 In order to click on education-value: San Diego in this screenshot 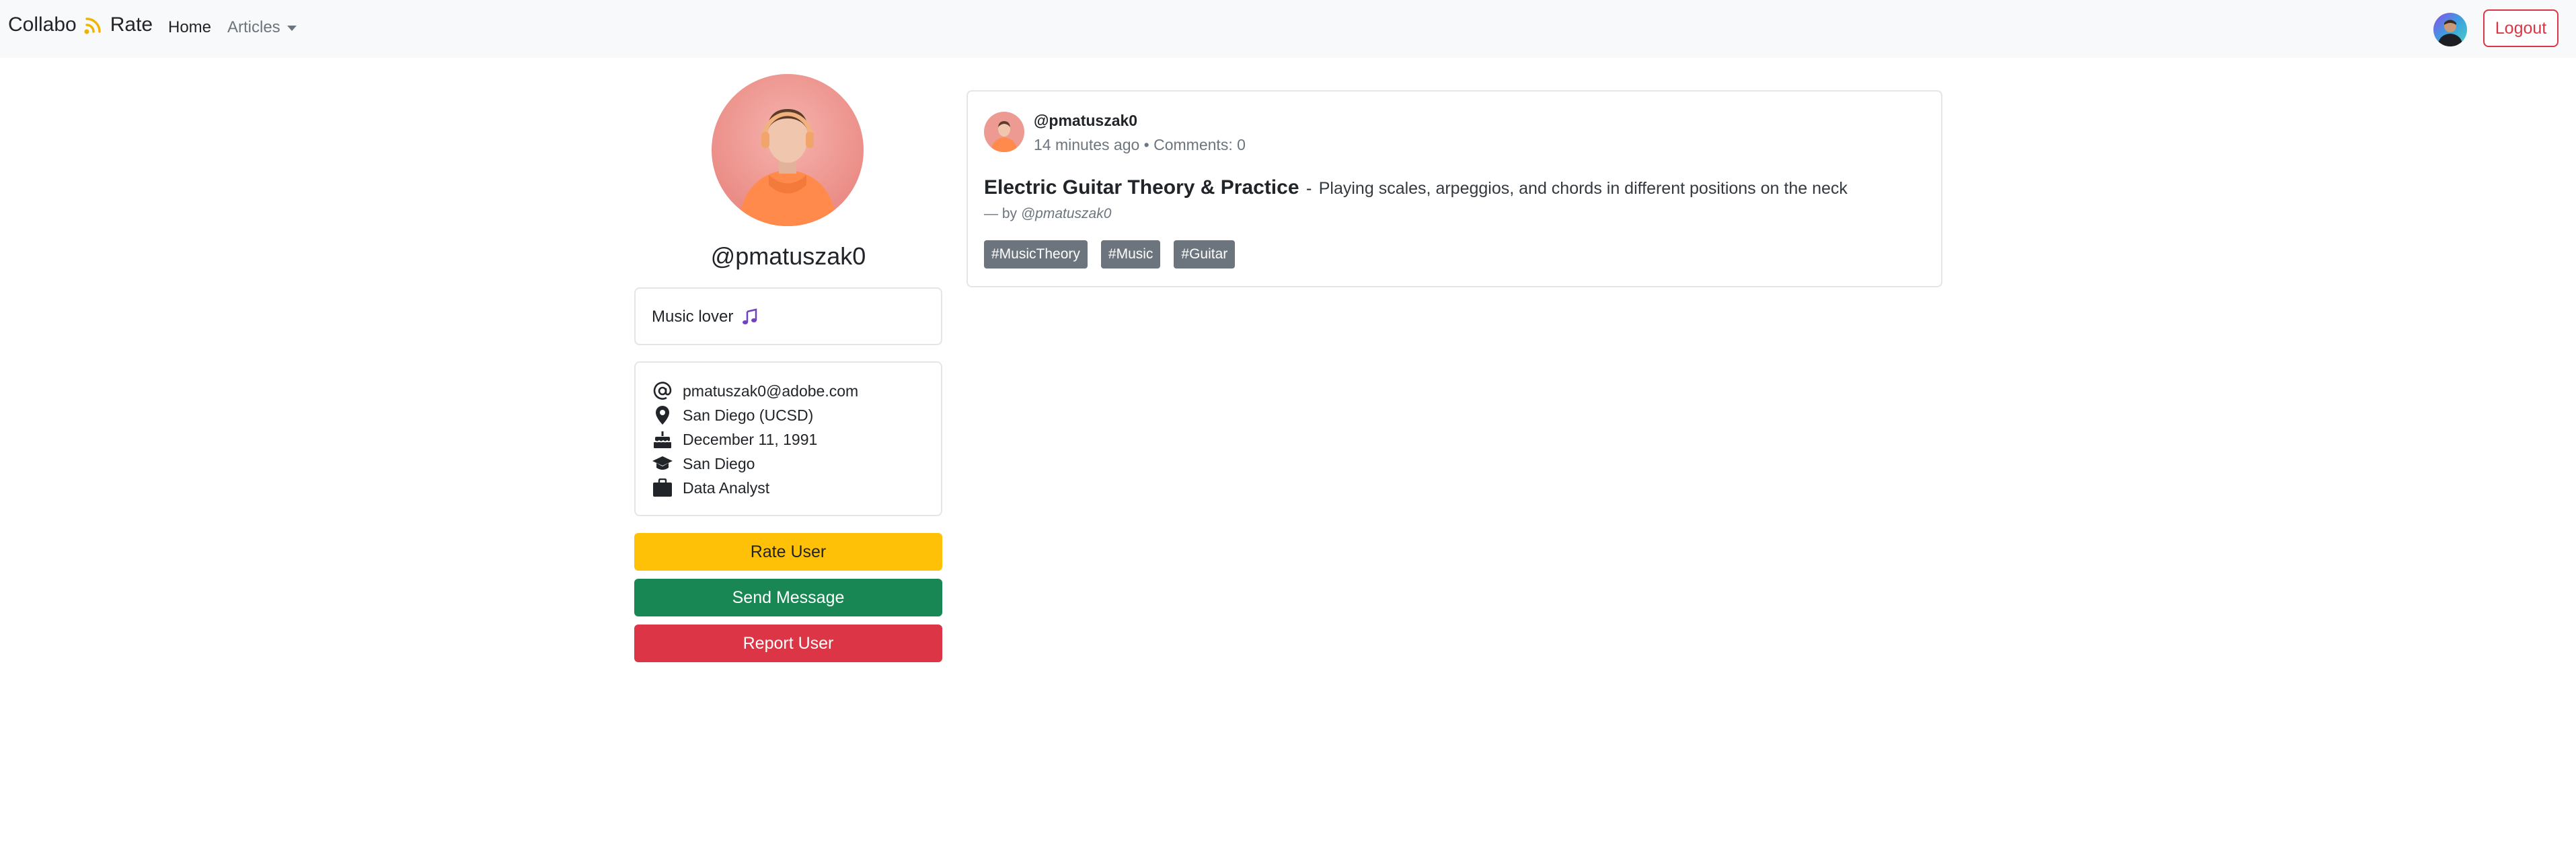, I will do `click(719, 463)`.